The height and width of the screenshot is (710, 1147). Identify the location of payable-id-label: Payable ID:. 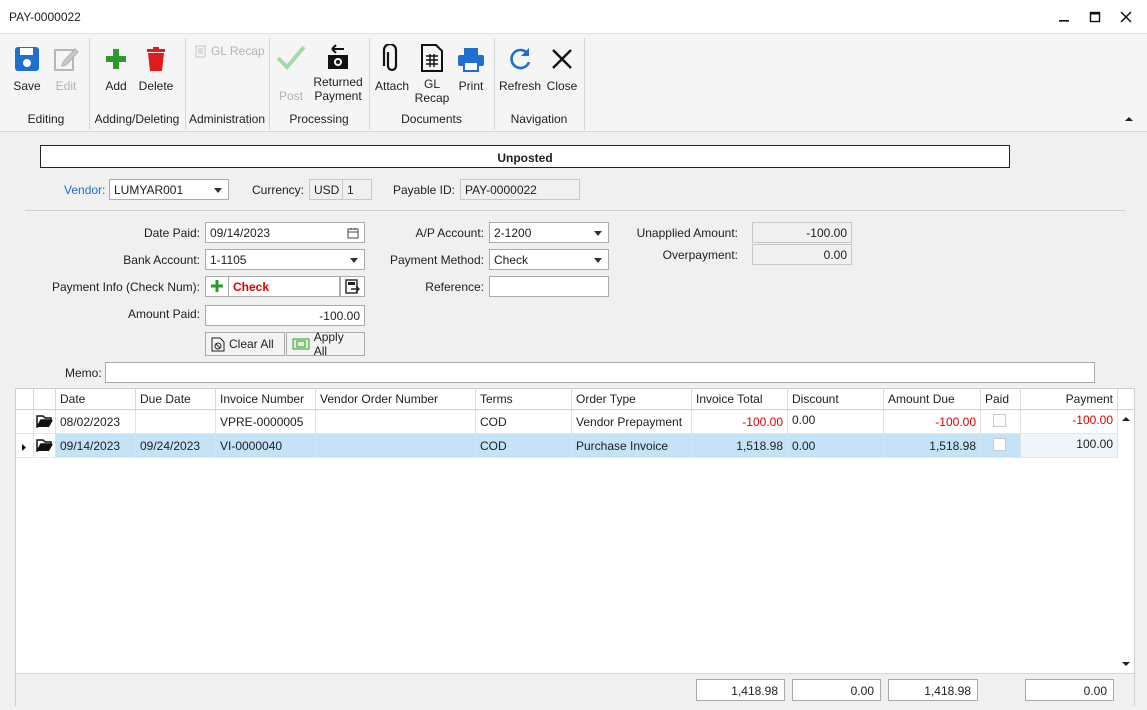
(423, 190).